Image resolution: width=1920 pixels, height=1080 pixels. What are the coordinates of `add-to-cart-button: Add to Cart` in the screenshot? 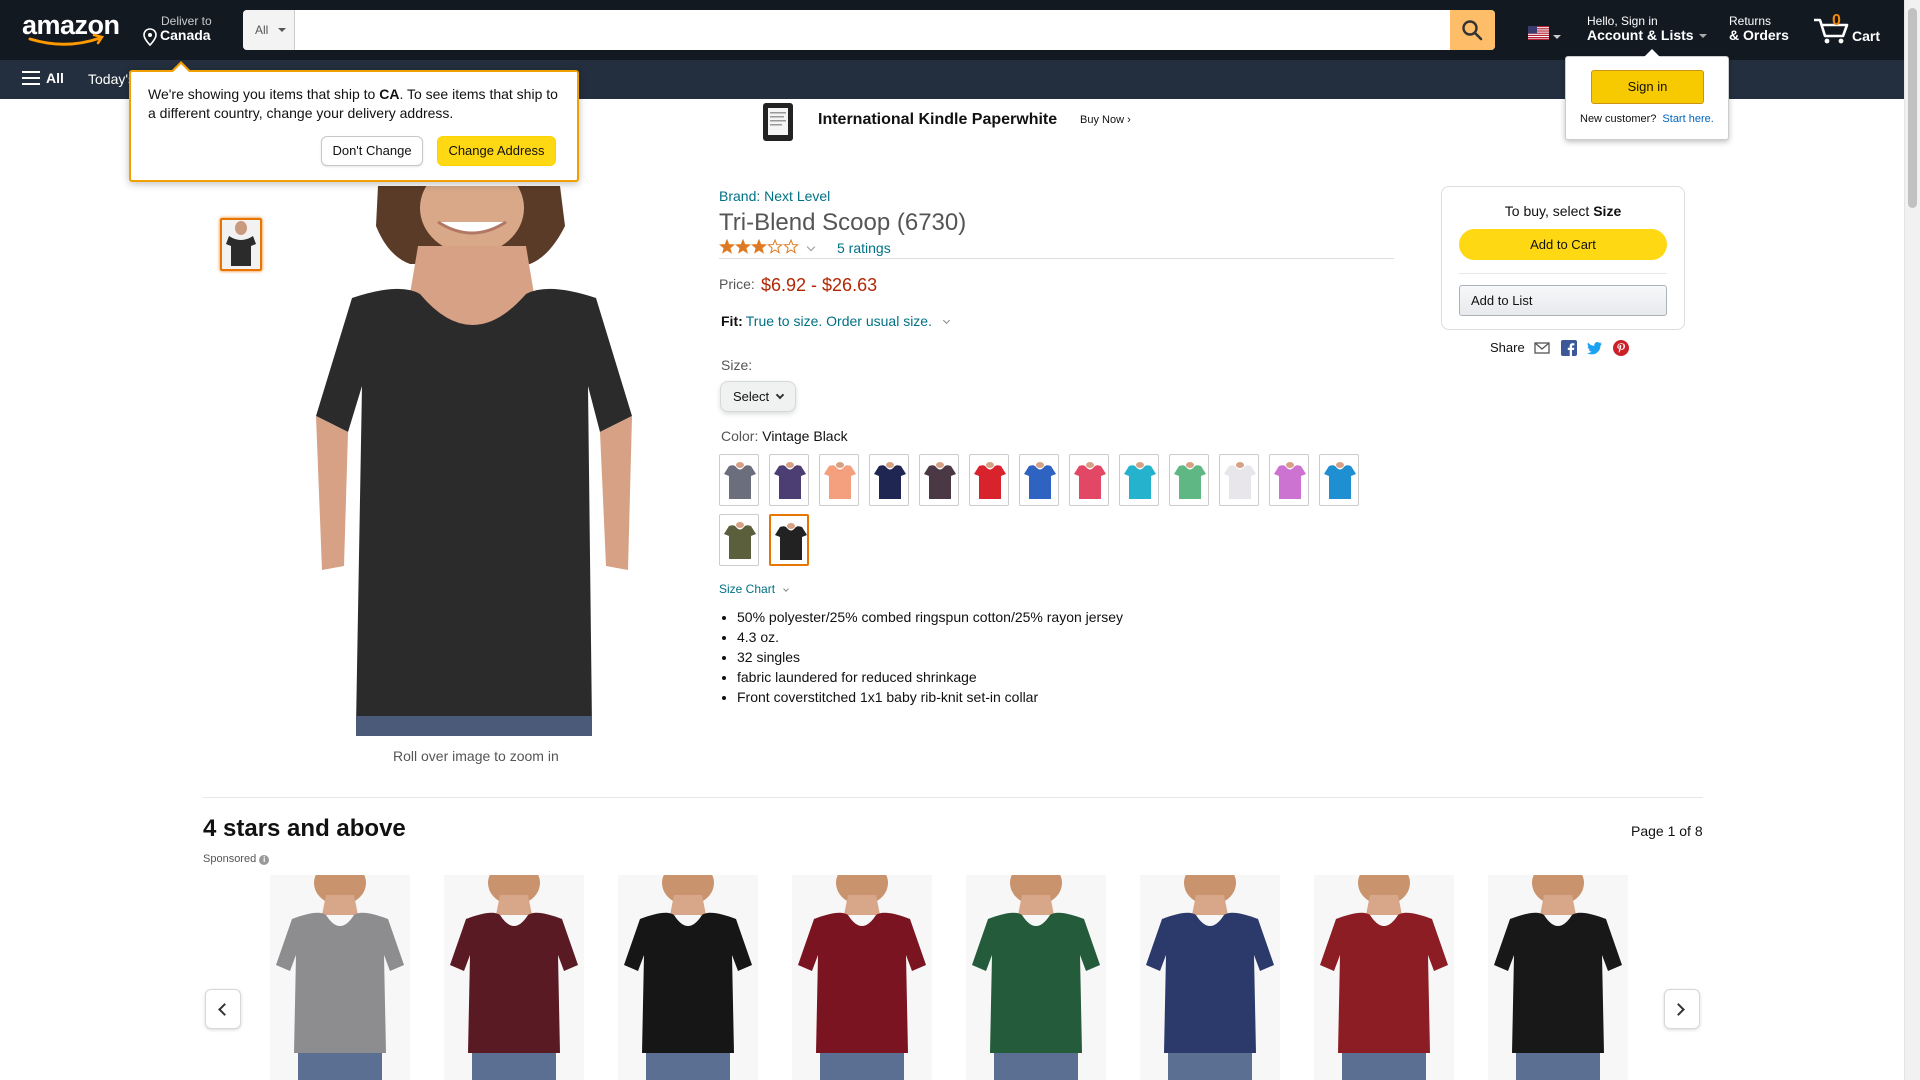 It's located at (1563, 244).